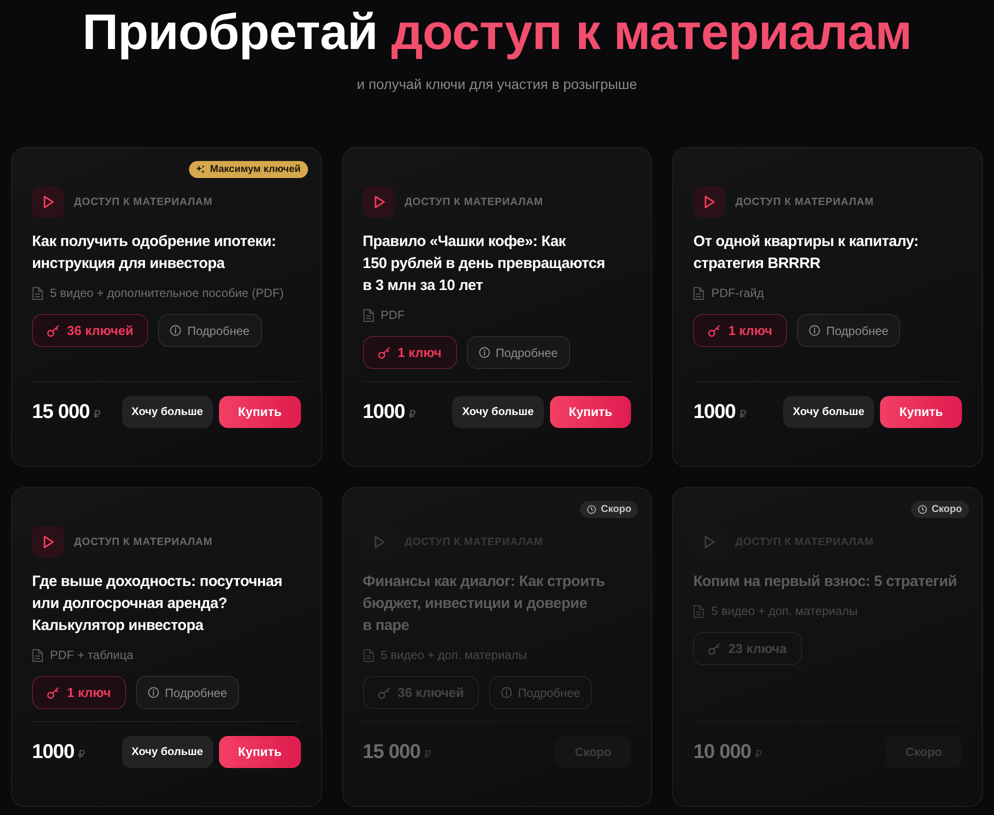 The height and width of the screenshot is (815, 994). What do you see at coordinates (255, 169) in the screenshot?
I see `badge-label: Максимум ключей` at bounding box center [255, 169].